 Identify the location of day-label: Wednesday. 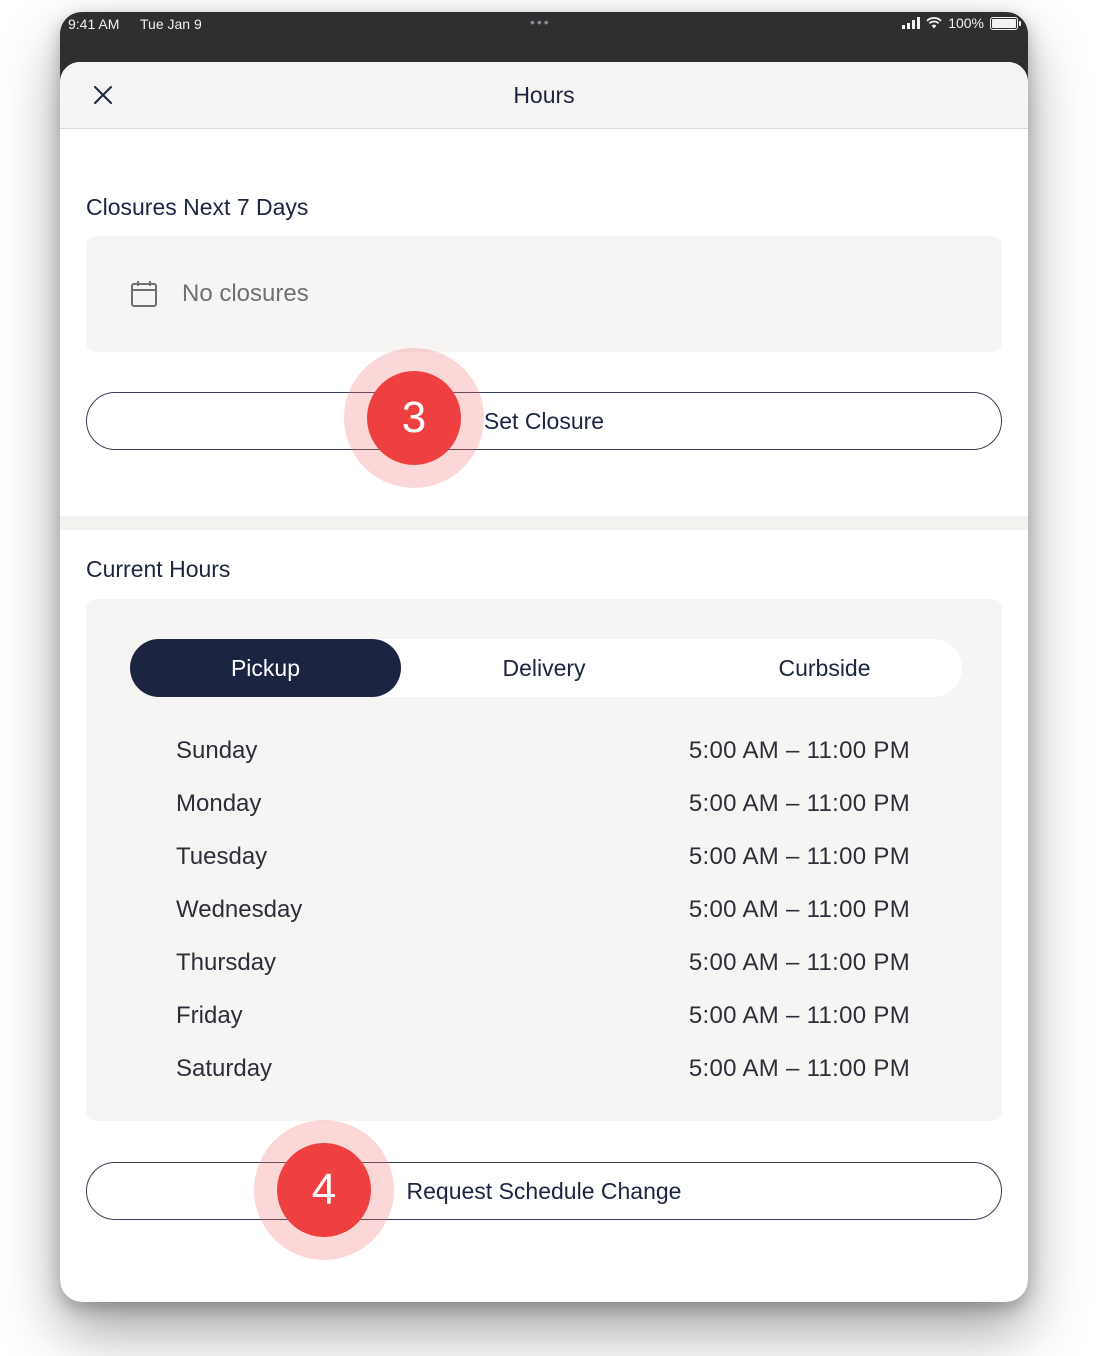
(239, 909).